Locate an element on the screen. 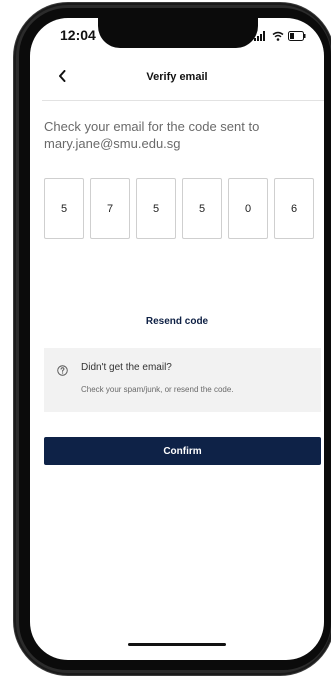 This screenshot has width=331, height=677. help-title: Didn't get the email? is located at coordinates (126, 367).